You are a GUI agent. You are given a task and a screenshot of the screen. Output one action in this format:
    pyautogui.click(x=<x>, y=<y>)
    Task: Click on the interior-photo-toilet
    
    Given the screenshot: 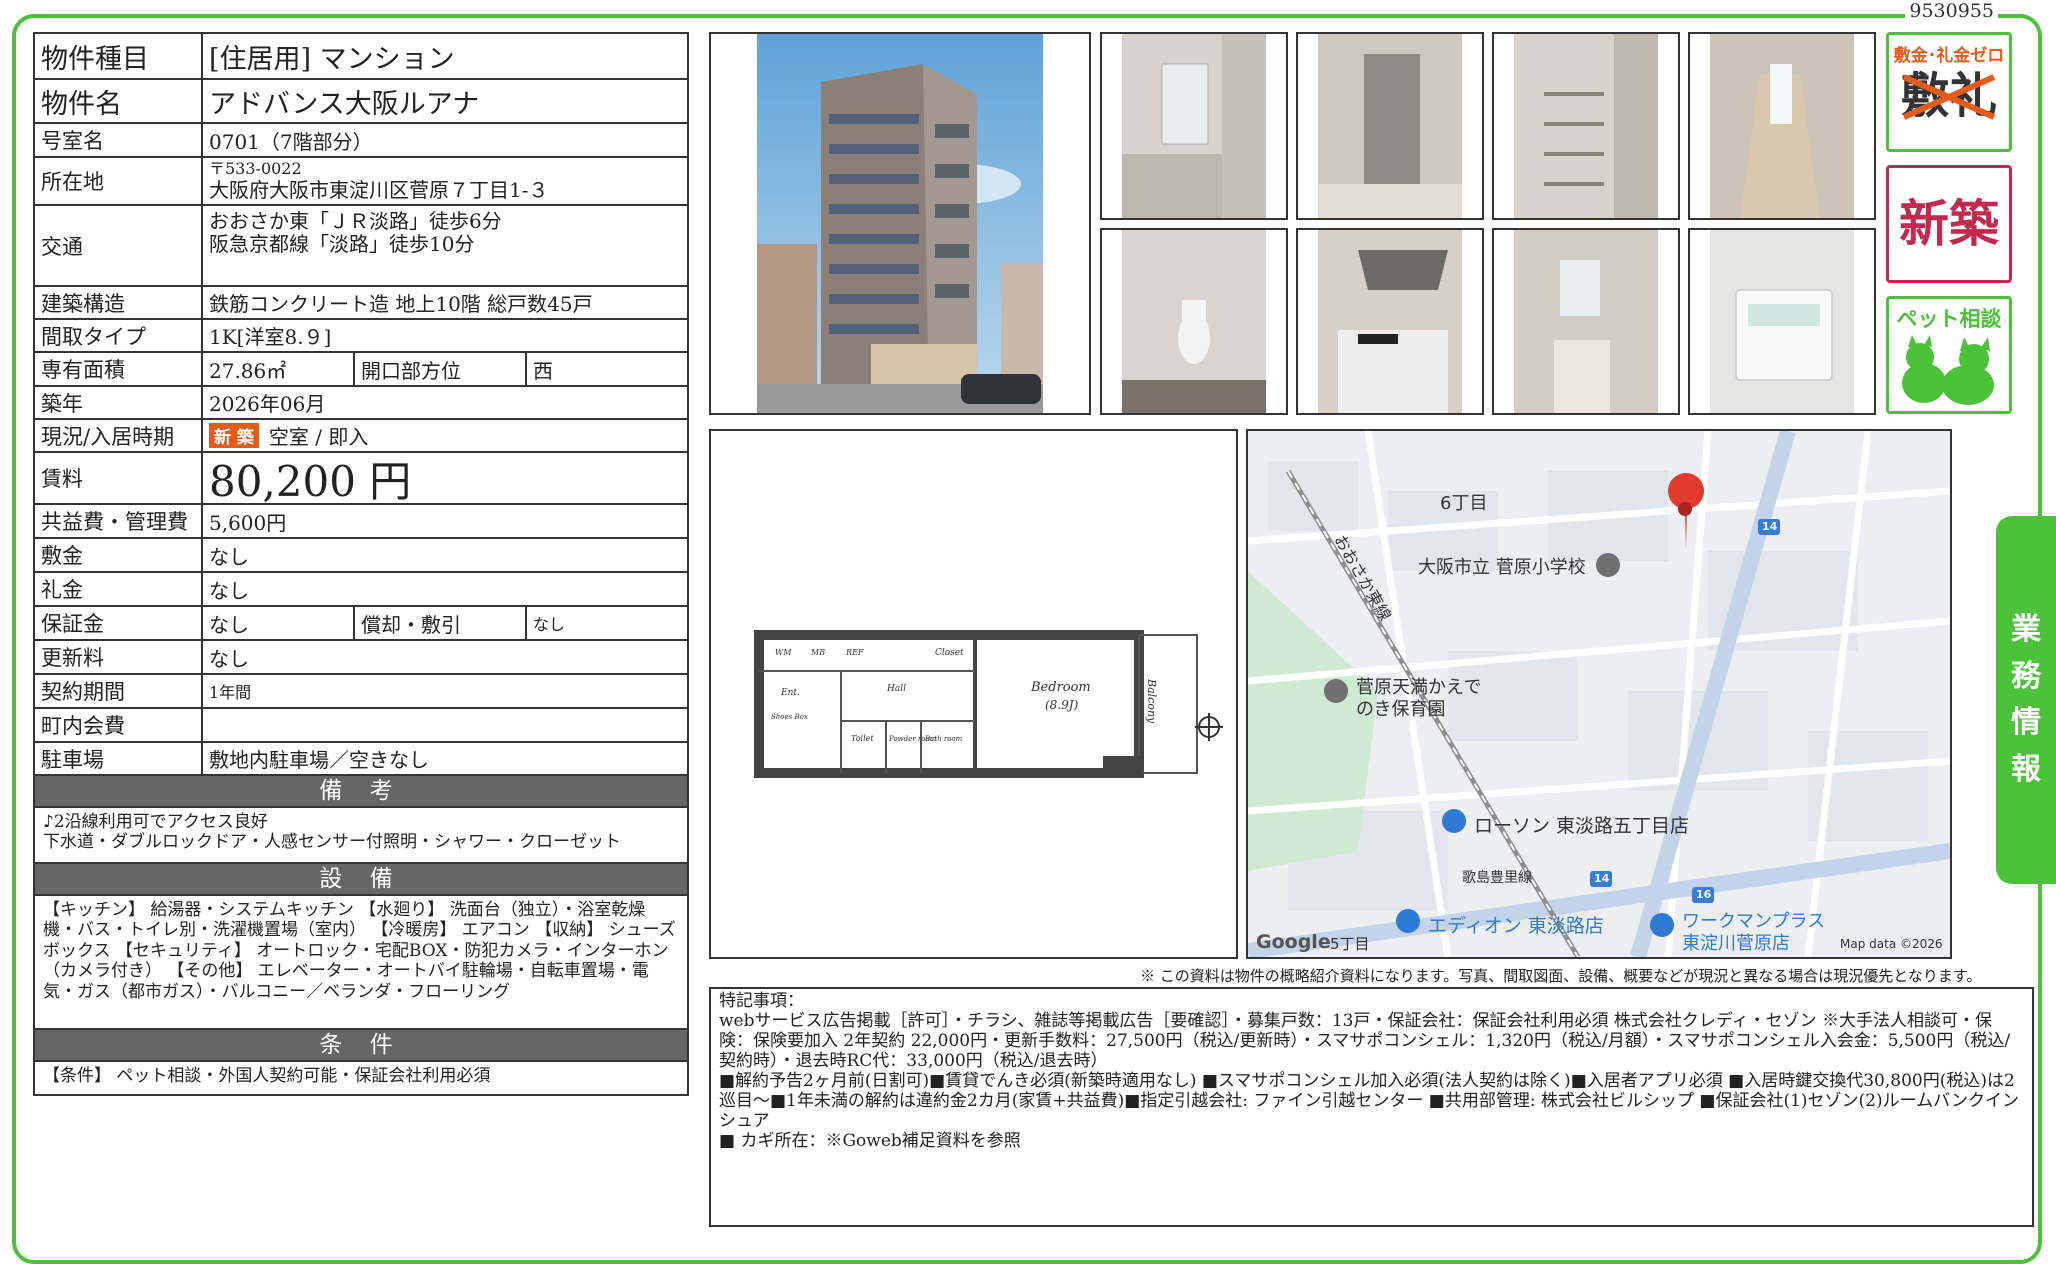 What is the action you would take?
    pyautogui.click(x=1194, y=321)
    